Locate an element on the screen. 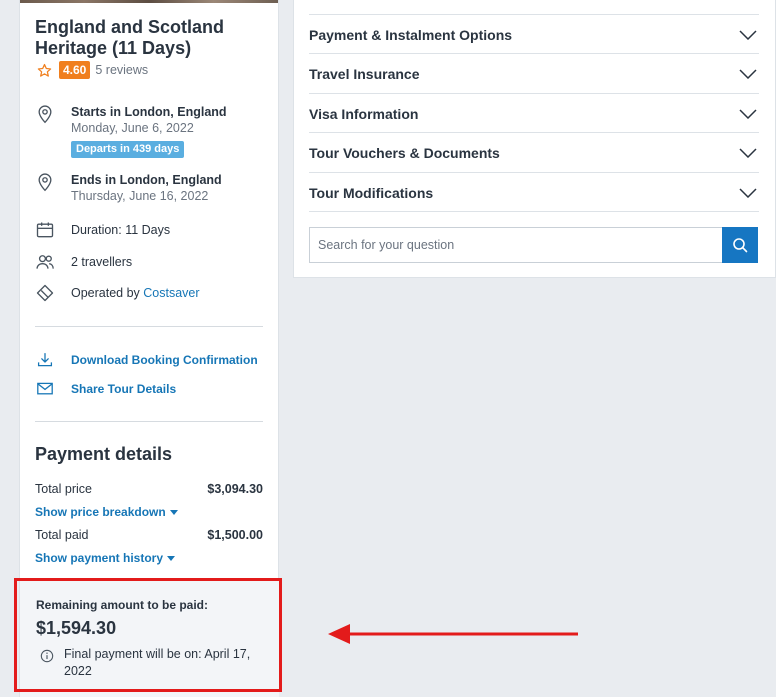 This screenshot has height=697, width=776. departs-badge: Departs in 439 days is located at coordinates (128, 149).